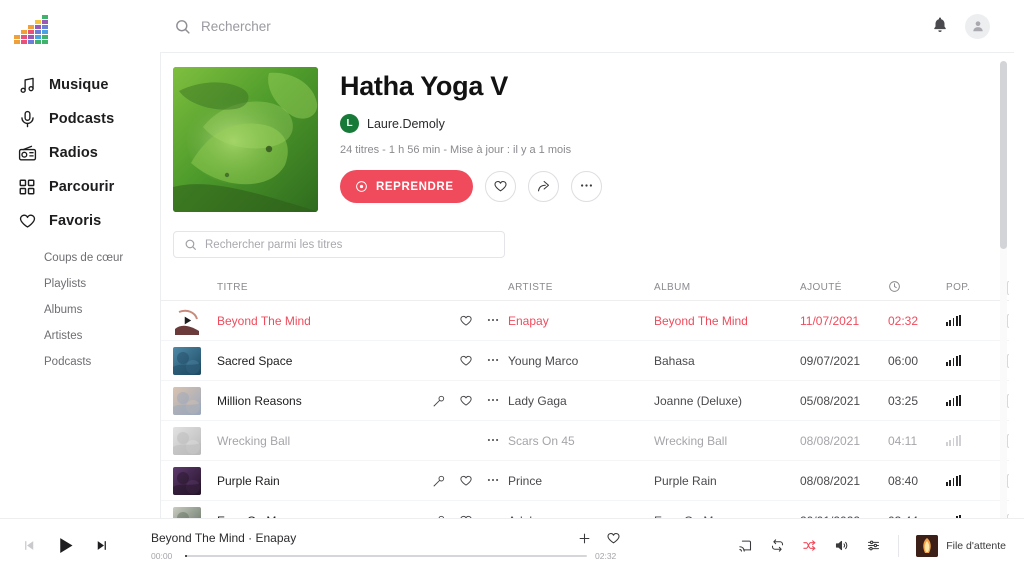 The width and height of the screenshot is (1024, 572). What do you see at coordinates (727, 441) in the screenshot?
I see `track-album: Wrecking Ball` at bounding box center [727, 441].